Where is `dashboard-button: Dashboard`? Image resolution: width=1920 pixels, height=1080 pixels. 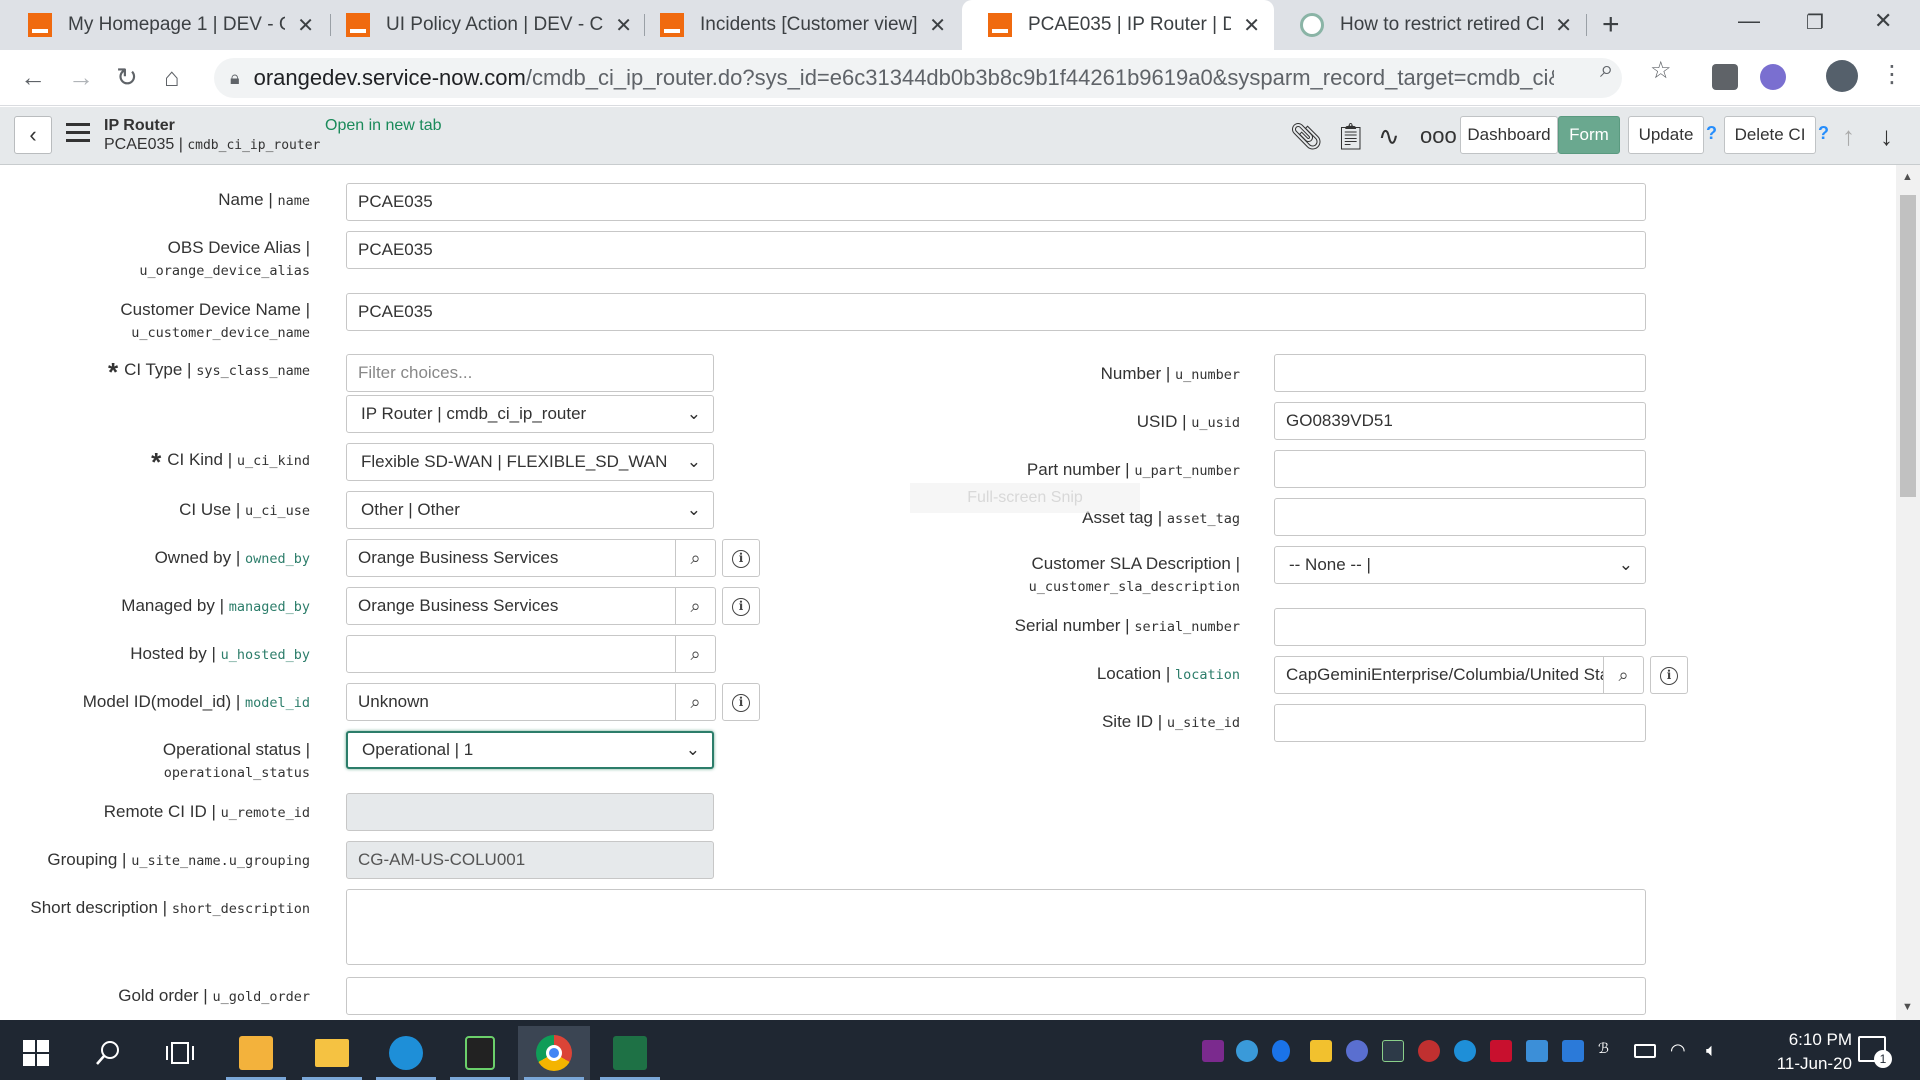
dashboard-button: Dashboard is located at coordinates (1509, 135).